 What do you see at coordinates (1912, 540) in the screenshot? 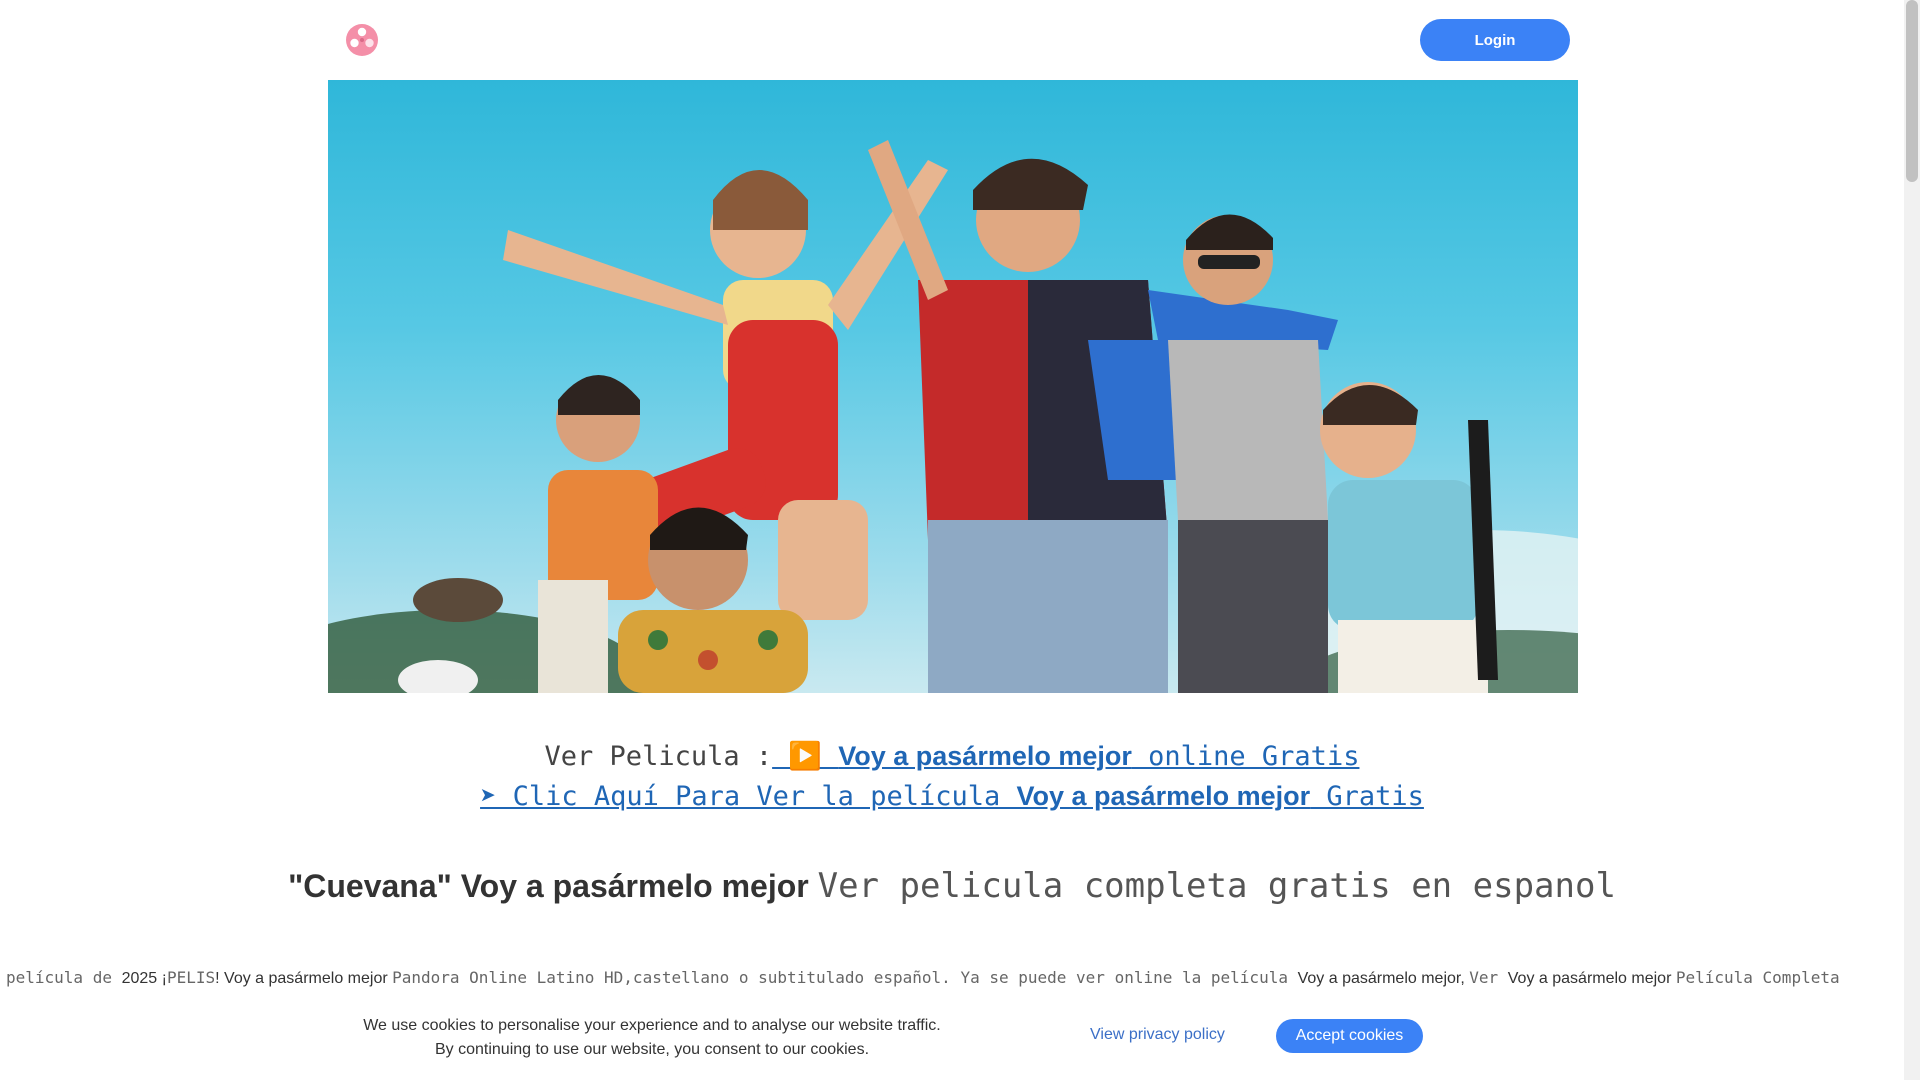
I see `page-scrollbar` at bounding box center [1912, 540].